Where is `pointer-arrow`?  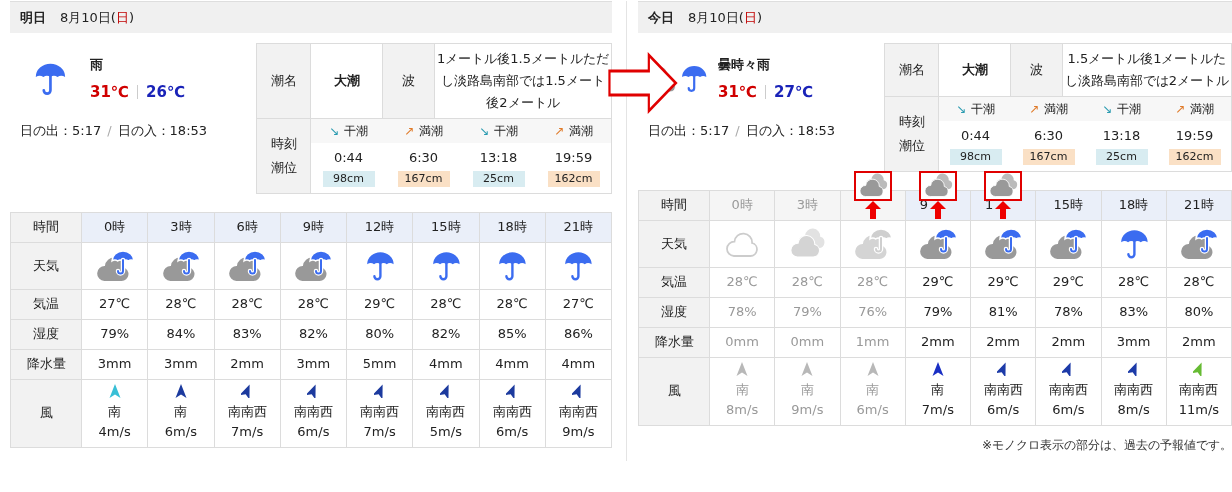
pointer-arrow is located at coordinates (643, 83).